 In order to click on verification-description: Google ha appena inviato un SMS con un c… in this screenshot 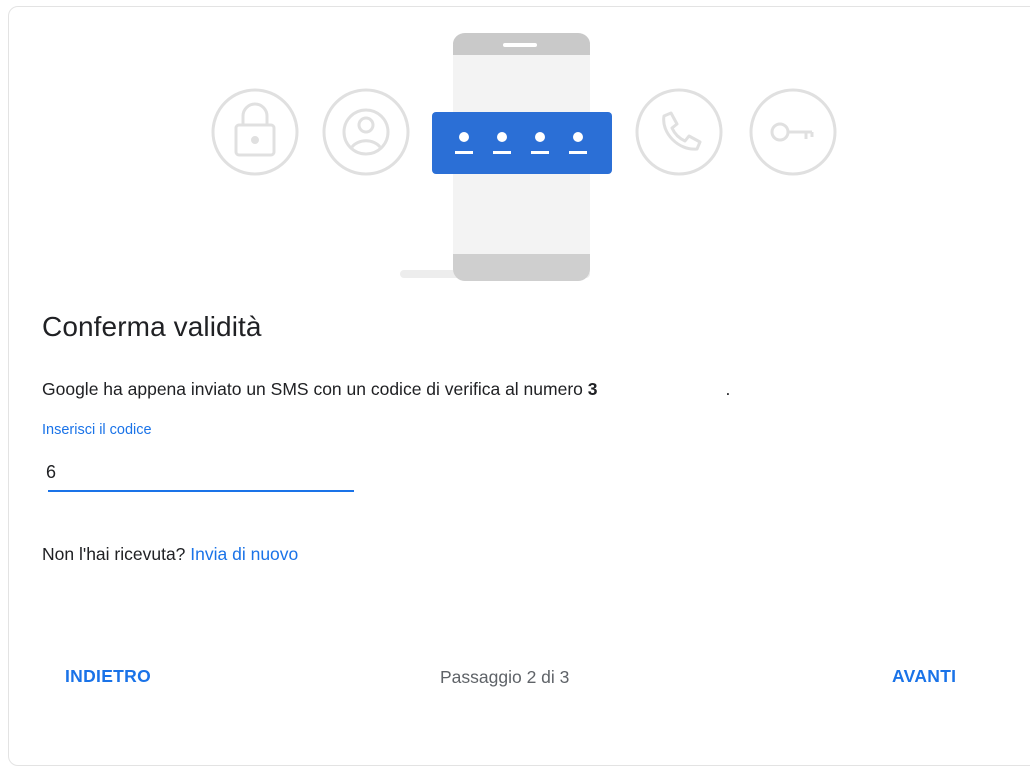, I will do `click(386, 389)`.